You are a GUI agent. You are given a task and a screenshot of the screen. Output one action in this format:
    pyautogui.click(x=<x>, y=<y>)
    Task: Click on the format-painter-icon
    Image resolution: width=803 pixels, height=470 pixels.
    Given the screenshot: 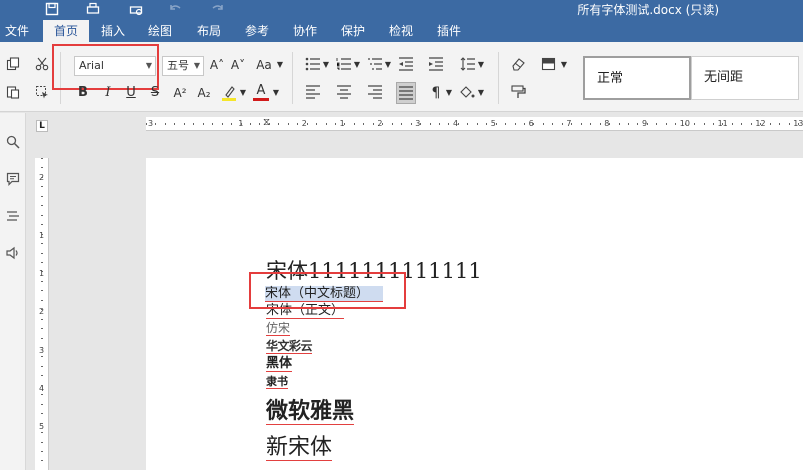 What is the action you would take?
    pyautogui.click(x=518, y=94)
    